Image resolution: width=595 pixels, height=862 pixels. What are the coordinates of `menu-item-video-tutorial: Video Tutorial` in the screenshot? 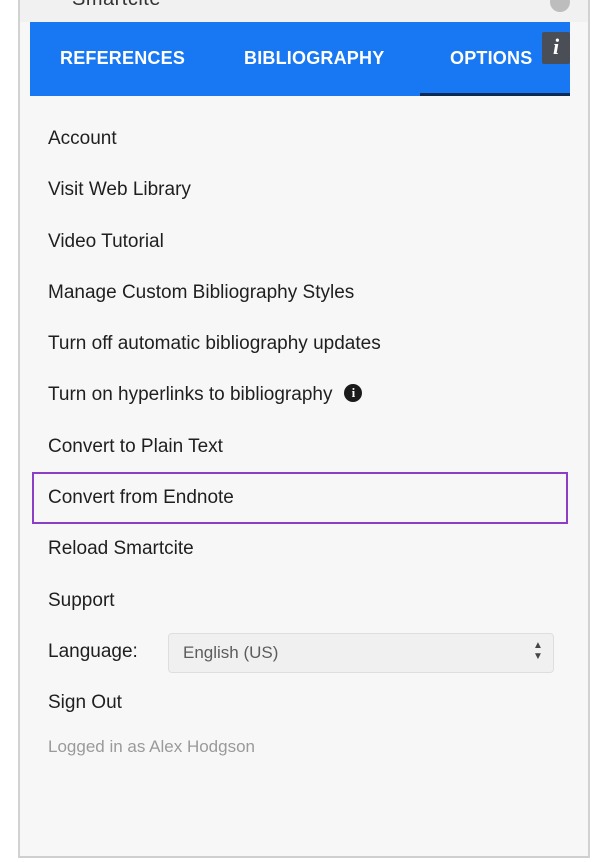 It's located at (308, 241).